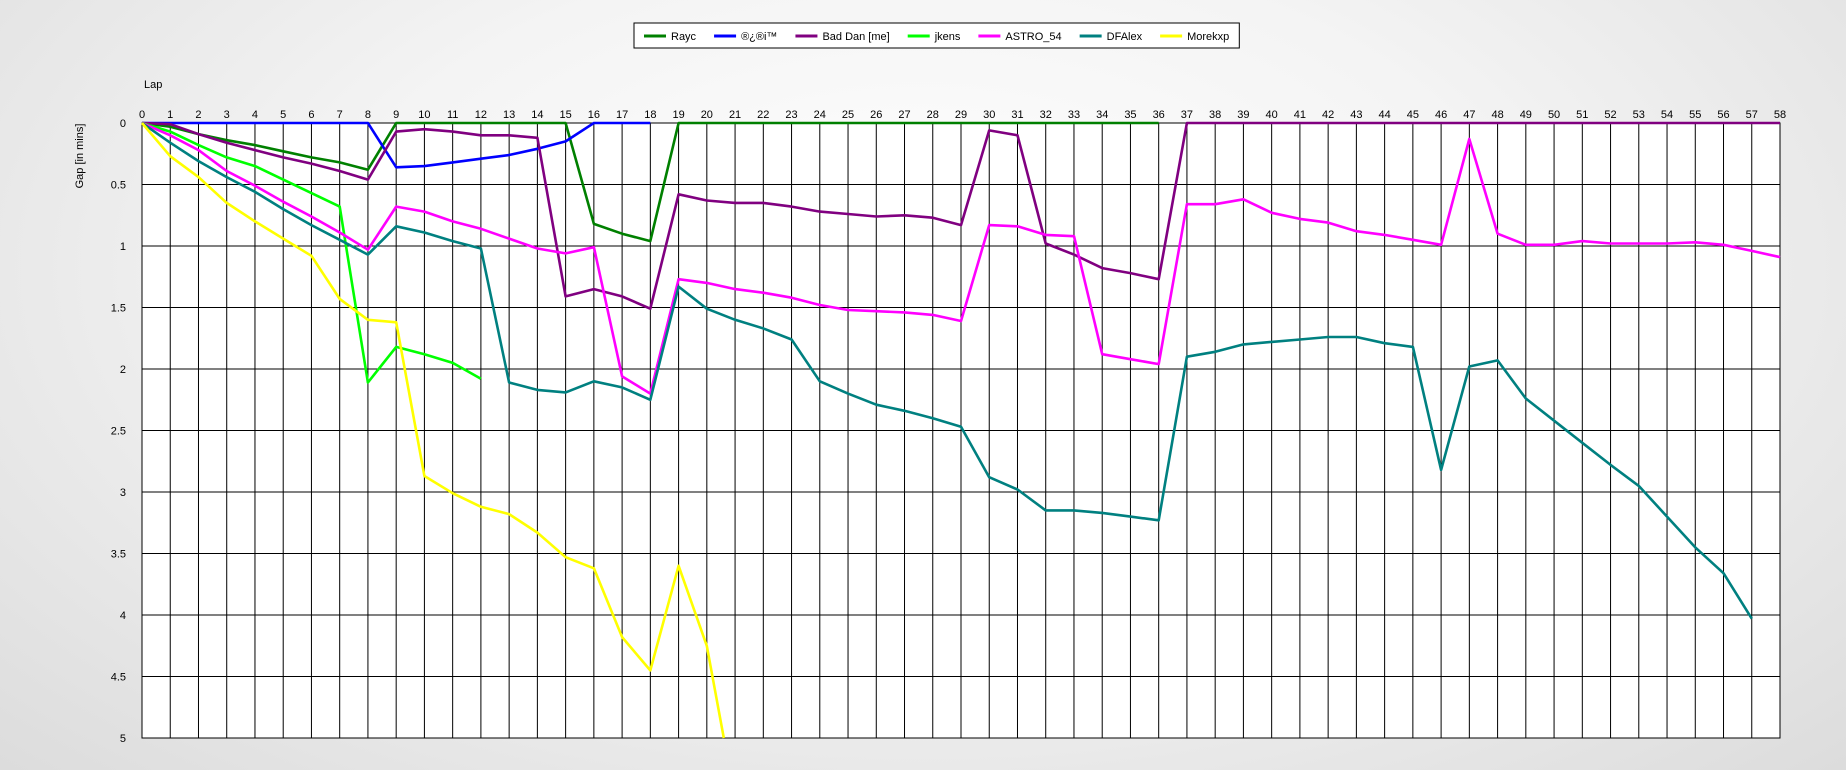 The height and width of the screenshot is (770, 1846). I want to click on x-tick-label: 20, so click(707, 115).